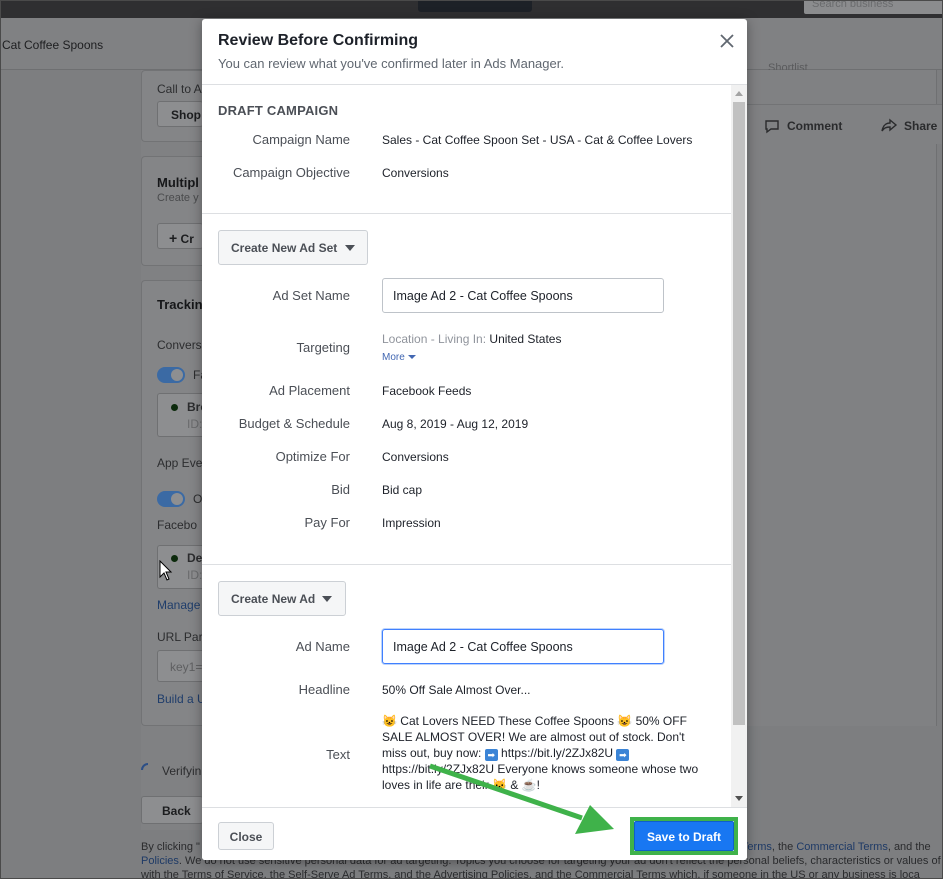 Image resolution: width=943 pixels, height=879 pixels. What do you see at coordinates (483, 647) in the screenshot?
I see `ad-name-value: Image Ad 2 - Cat Coffee Spoons` at bounding box center [483, 647].